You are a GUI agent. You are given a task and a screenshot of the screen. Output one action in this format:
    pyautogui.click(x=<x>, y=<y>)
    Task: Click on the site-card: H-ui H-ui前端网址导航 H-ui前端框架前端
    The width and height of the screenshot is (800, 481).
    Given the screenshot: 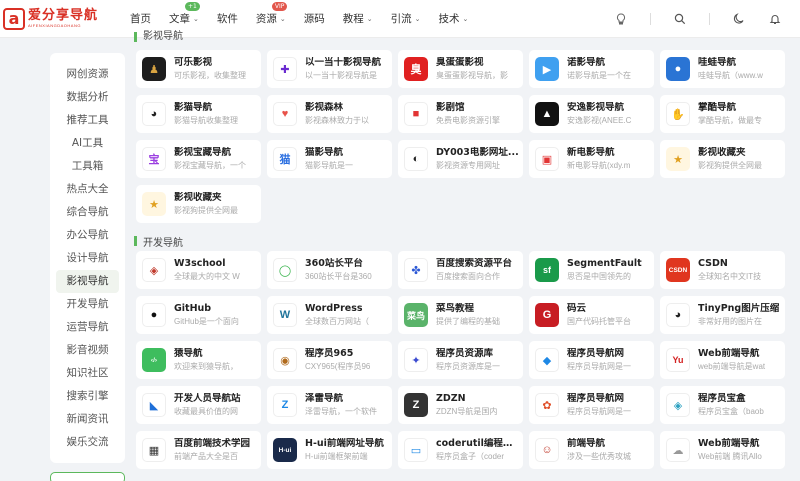 What is the action you would take?
    pyautogui.click(x=329, y=450)
    